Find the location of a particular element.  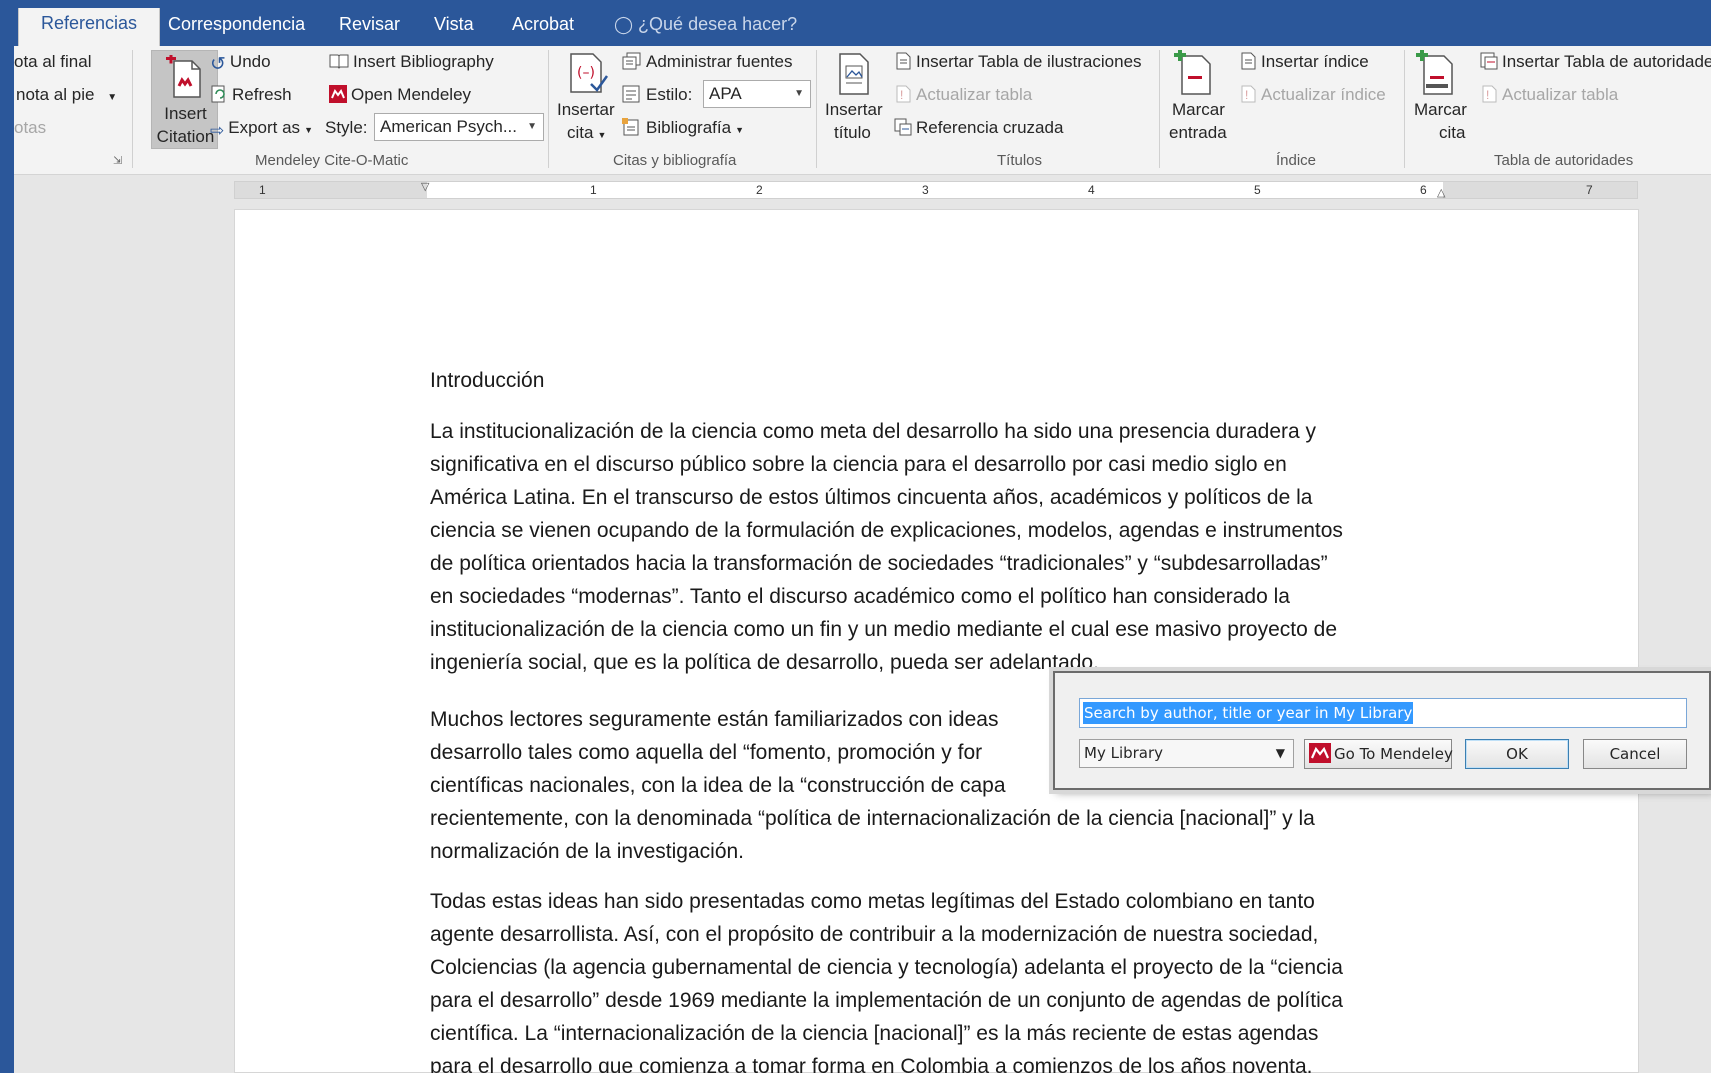

insert-citation-label-1: Insert is located at coordinates (185, 113).